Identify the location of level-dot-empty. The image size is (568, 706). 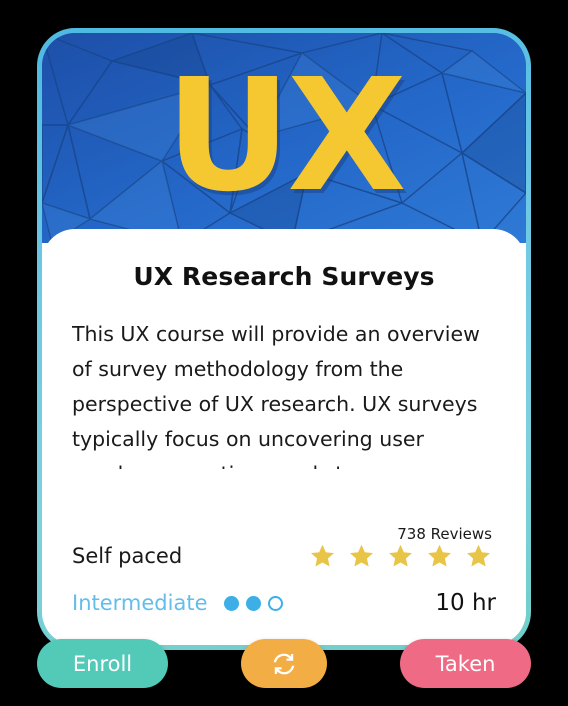
(275, 603).